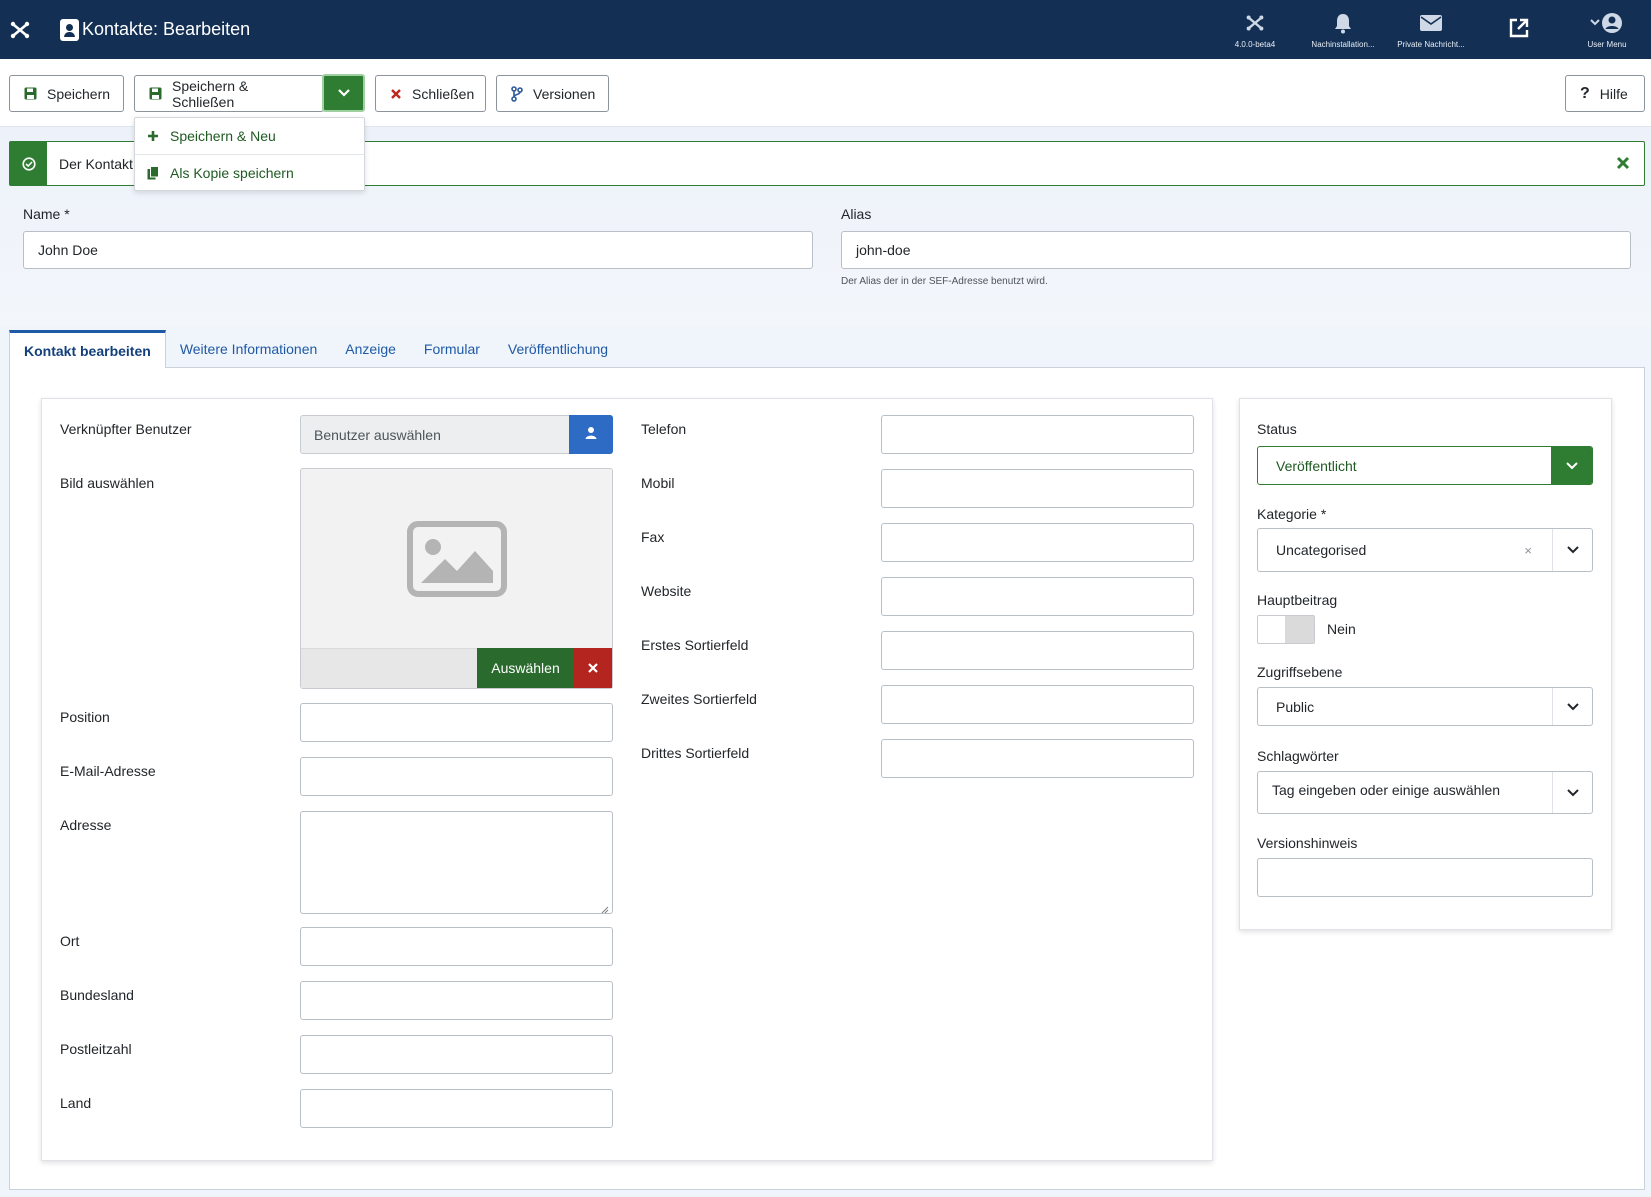  I want to click on state-label: Bundesland, so click(97, 995).